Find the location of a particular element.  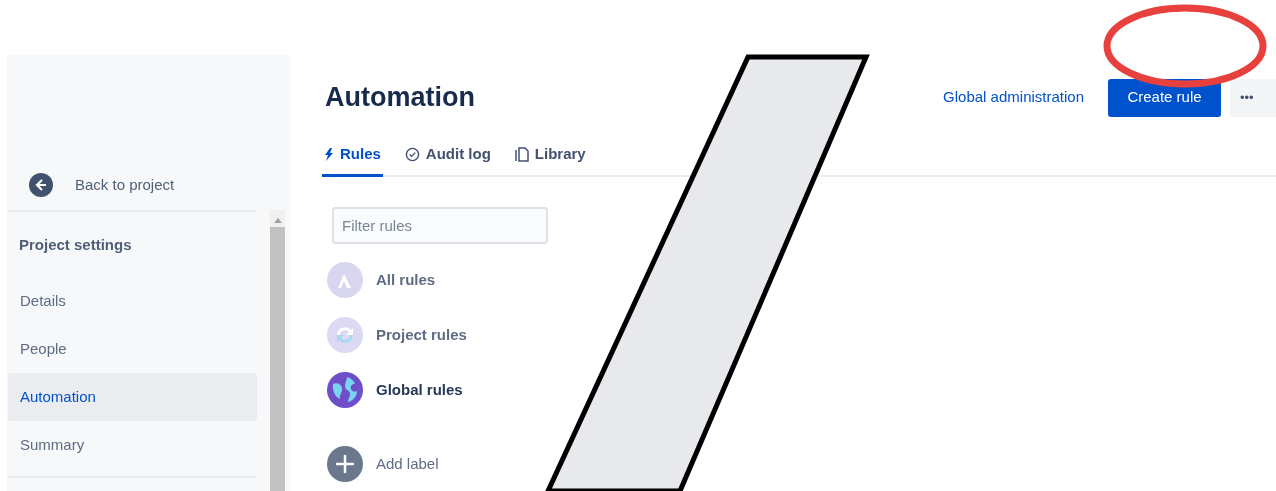

tab: Audit log is located at coordinates (447, 158).